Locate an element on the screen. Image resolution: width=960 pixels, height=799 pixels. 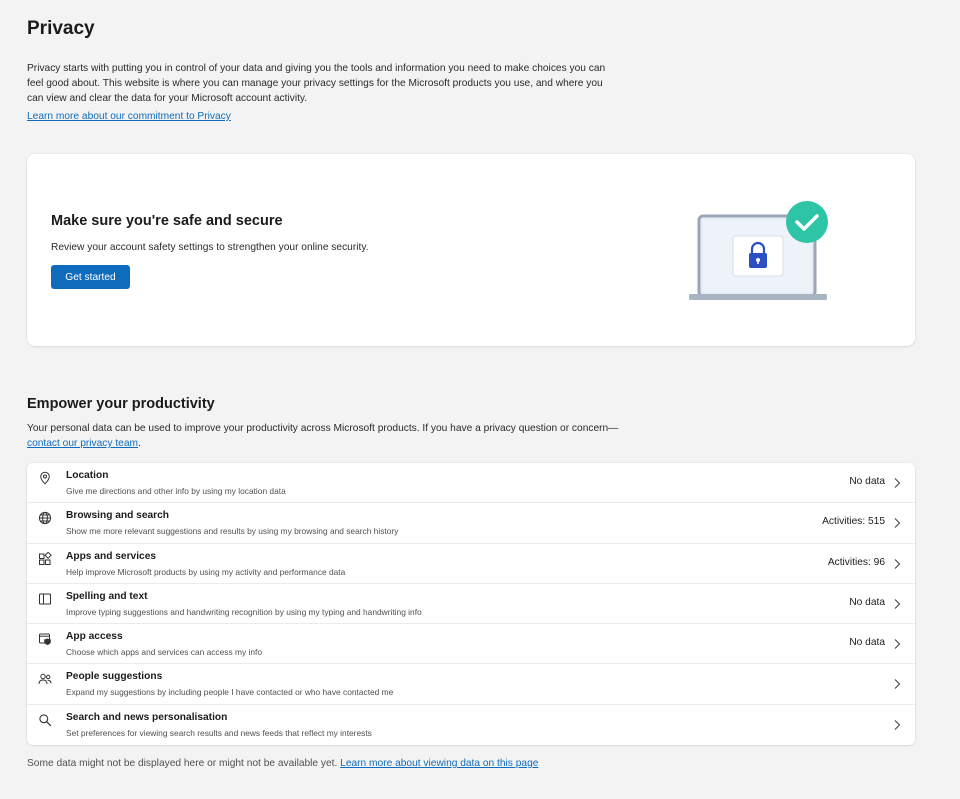
window-shield-icon is located at coordinates (45, 639).